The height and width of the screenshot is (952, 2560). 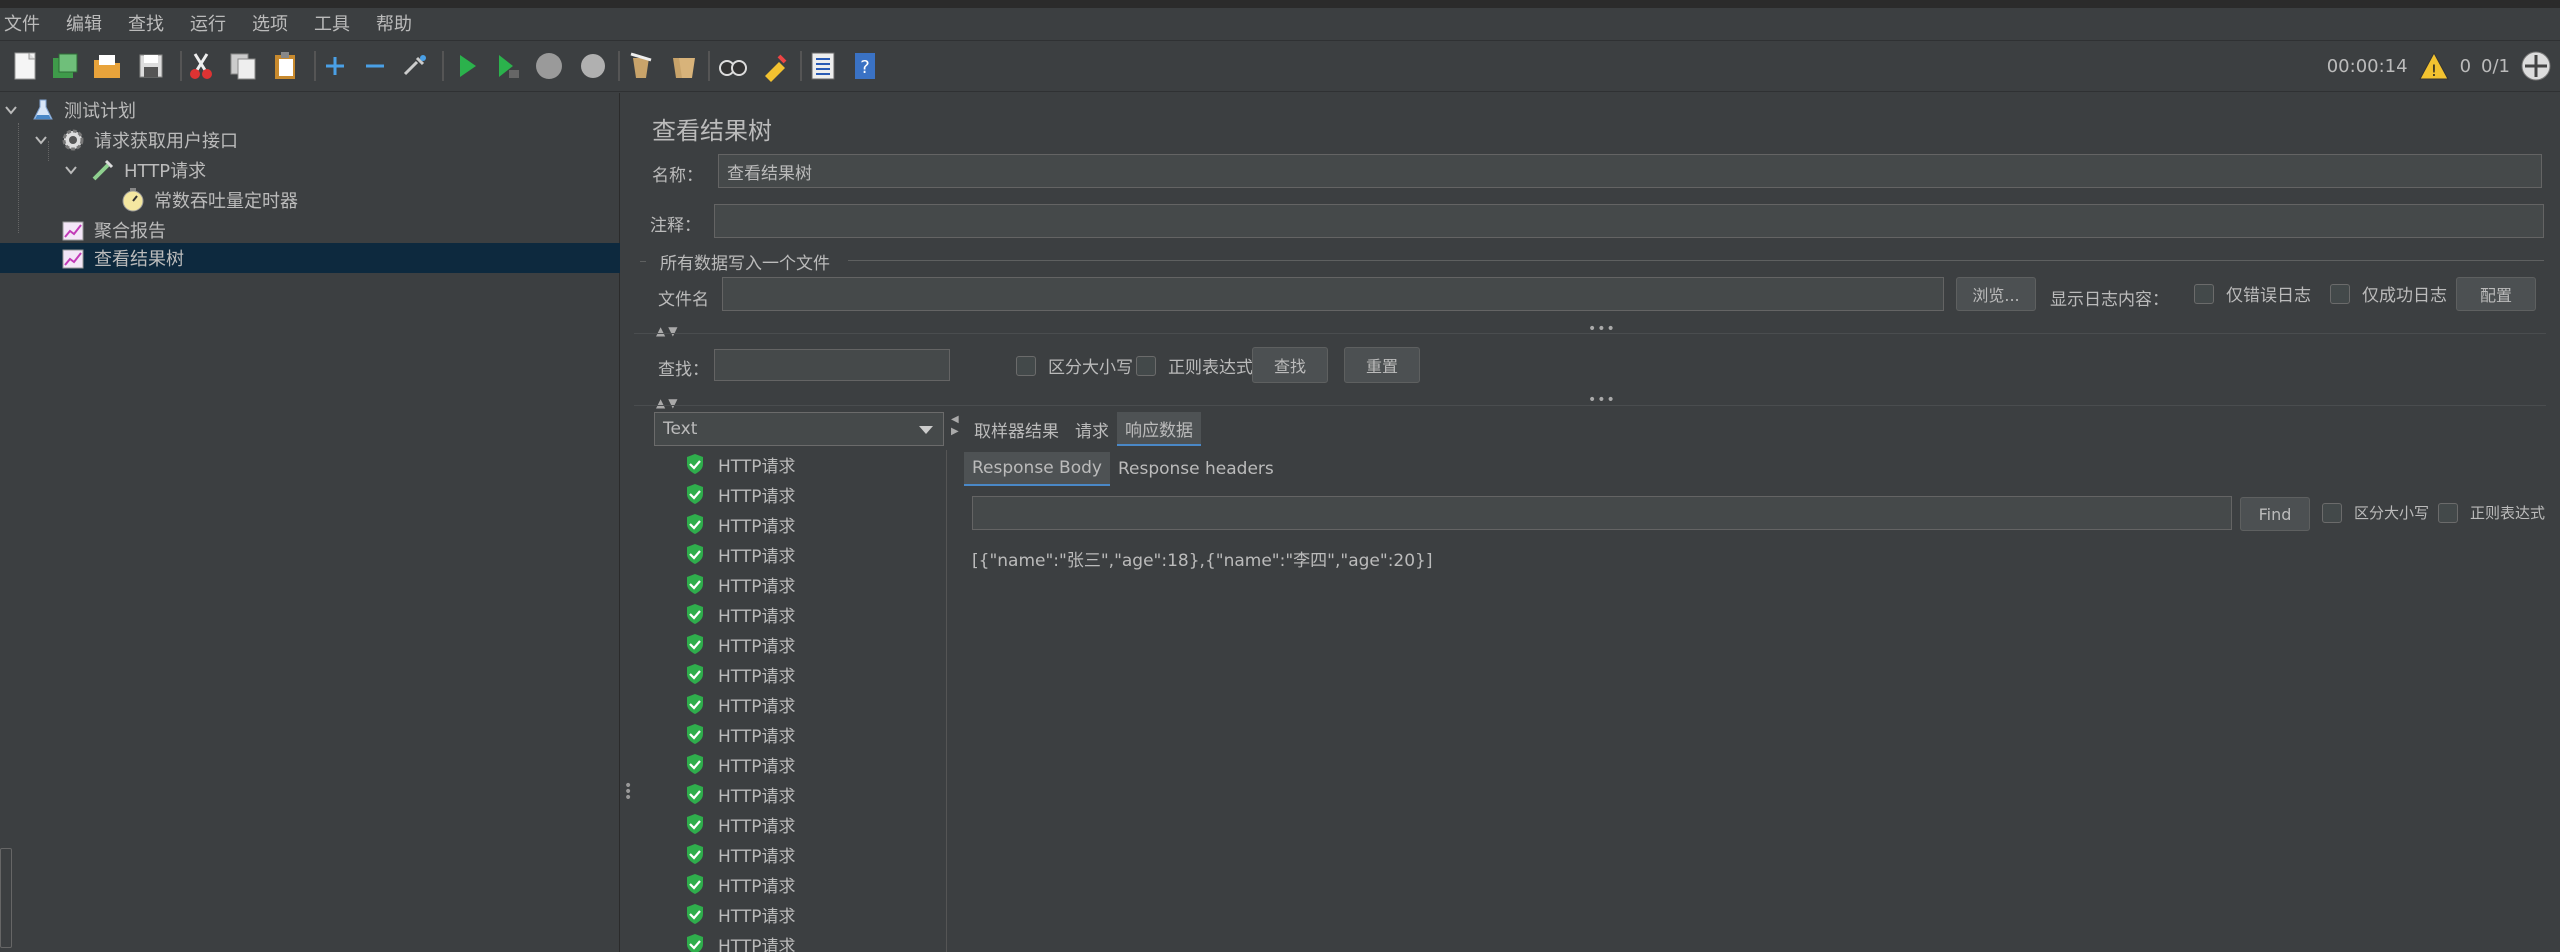 What do you see at coordinates (712, 131) in the screenshot?
I see `page-title: 查看结果树` at bounding box center [712, 131].